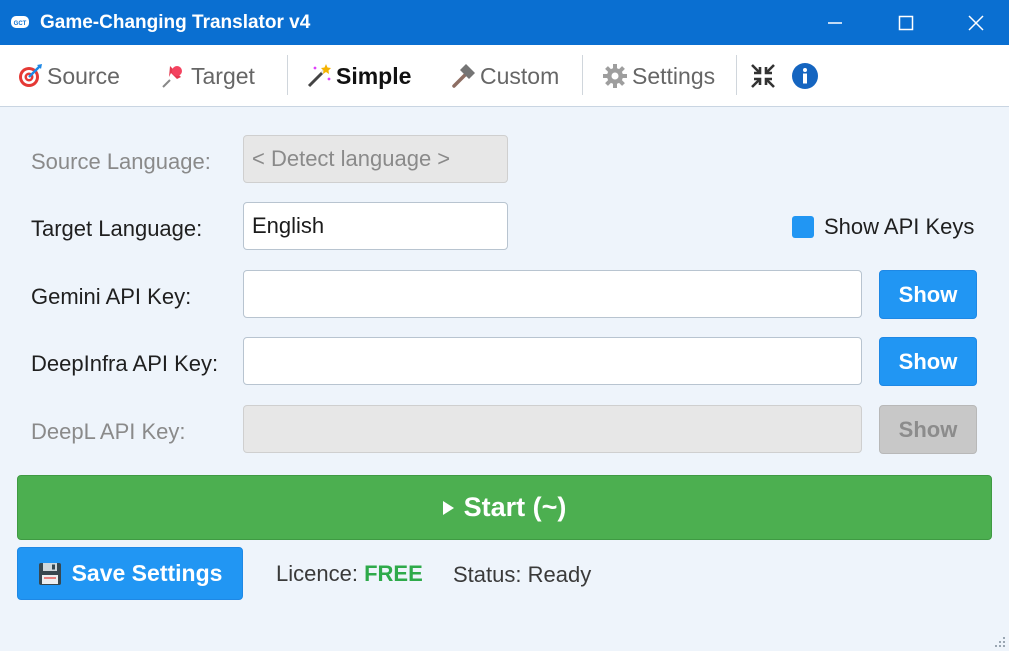  What do you see at coordinates (520, 75) in the screenshot?
I see `tab-custom-label: Custom` at bounding box center [520, 75].